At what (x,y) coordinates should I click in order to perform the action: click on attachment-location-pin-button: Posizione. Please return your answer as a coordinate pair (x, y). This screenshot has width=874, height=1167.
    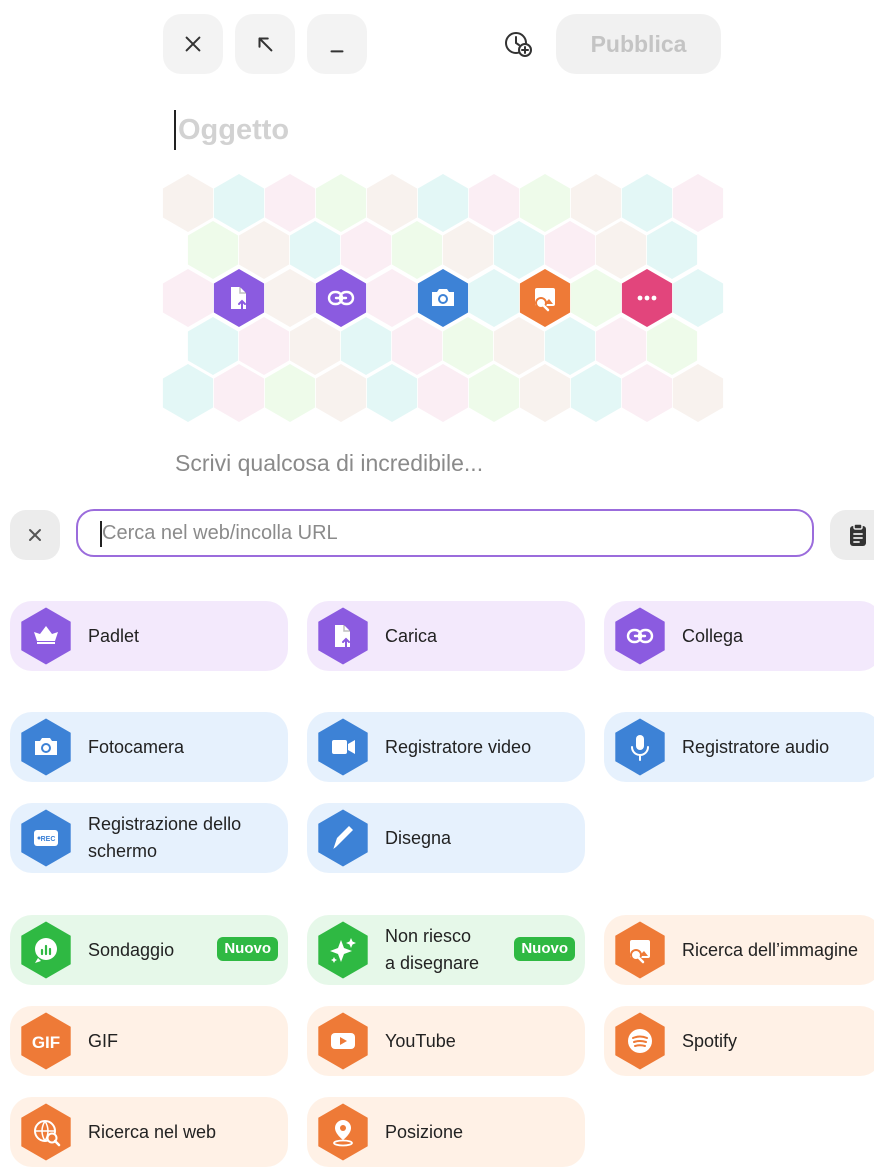
    Looking at the image, I should click on (446, 1132).